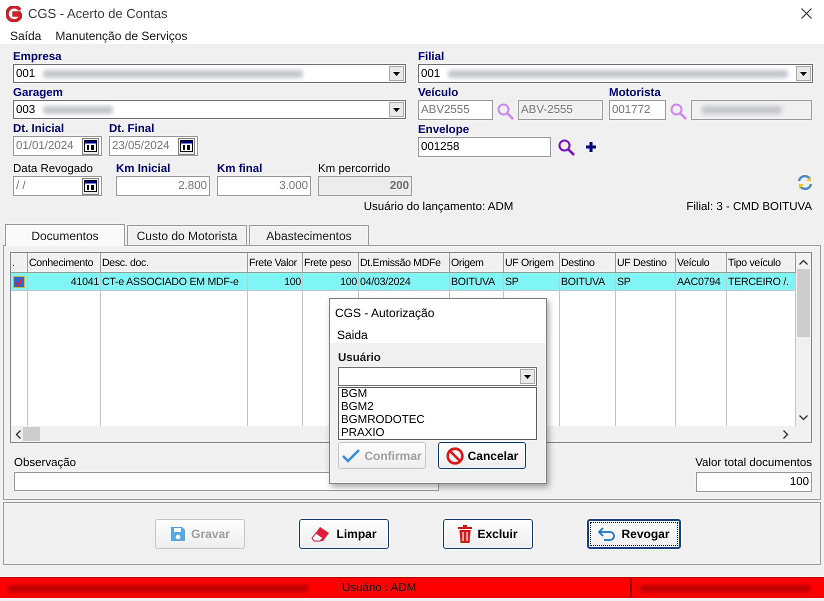  I want to click on table-cell: 41041, so click(64, 282).